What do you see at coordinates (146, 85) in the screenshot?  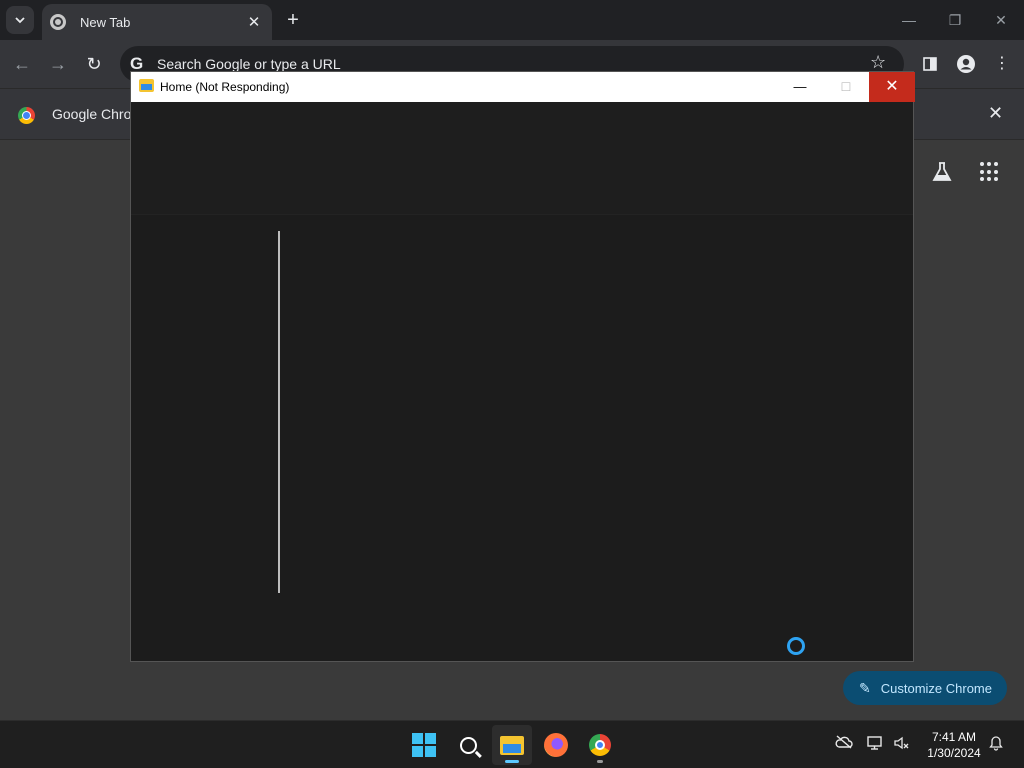 I see `folder-icon` at bounding box center [146, 85].